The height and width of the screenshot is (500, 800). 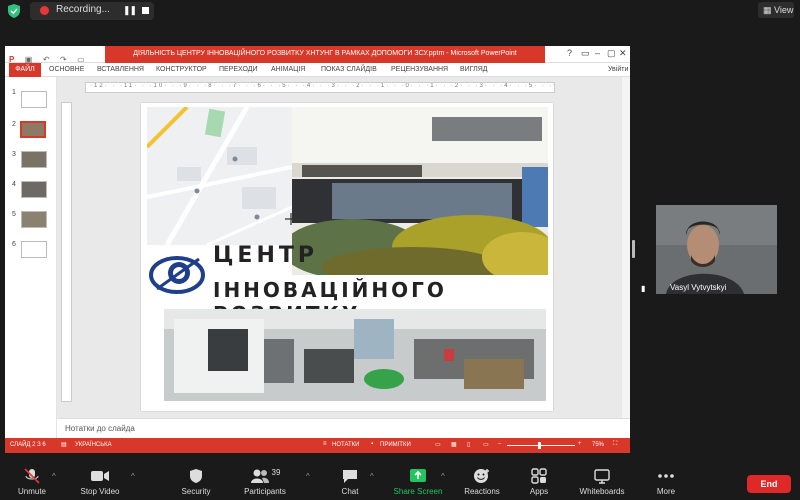 What do you see at coordinates (418, 491) in the screenshot?
I see `share-screen-label: Share Screen` at bounding box center [418, 491].